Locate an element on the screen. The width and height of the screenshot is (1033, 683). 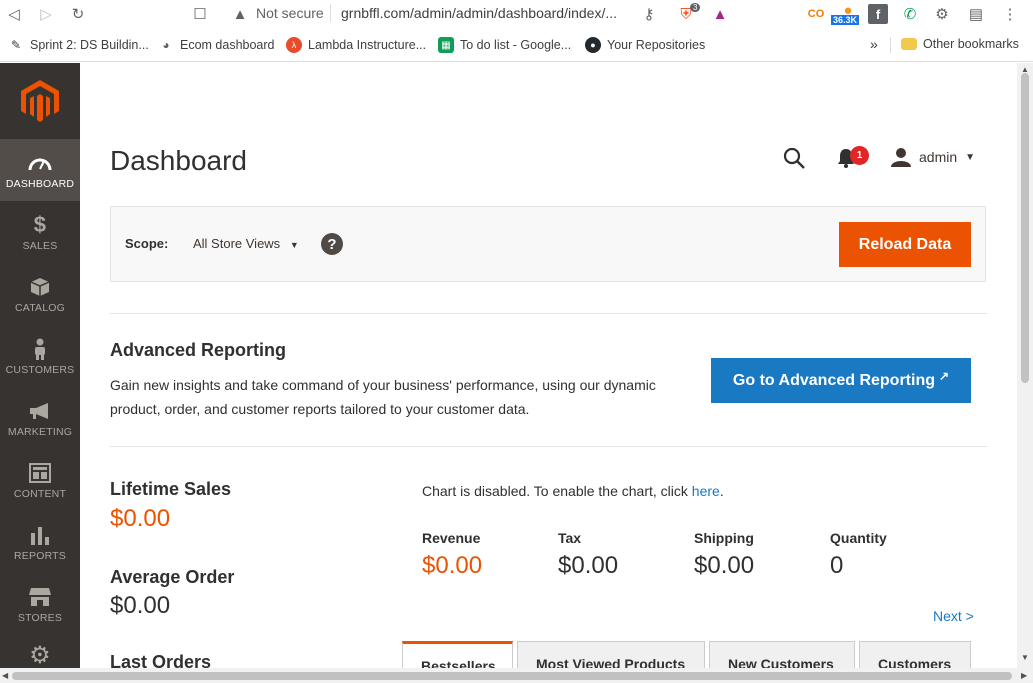
nav-reports: REPORTS is located at coordinates (40, 542).